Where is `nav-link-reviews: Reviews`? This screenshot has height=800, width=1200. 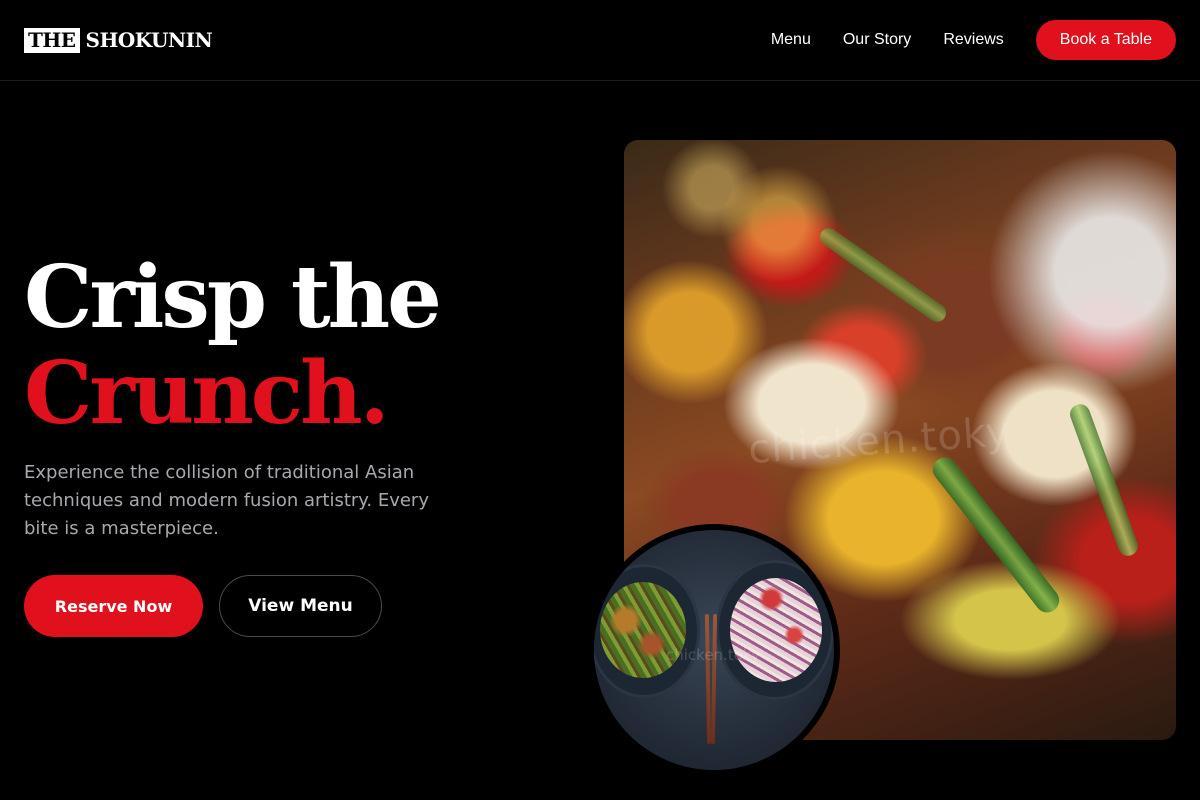
nav-link-reviews: Reviews is located at coordinates (973, 40).